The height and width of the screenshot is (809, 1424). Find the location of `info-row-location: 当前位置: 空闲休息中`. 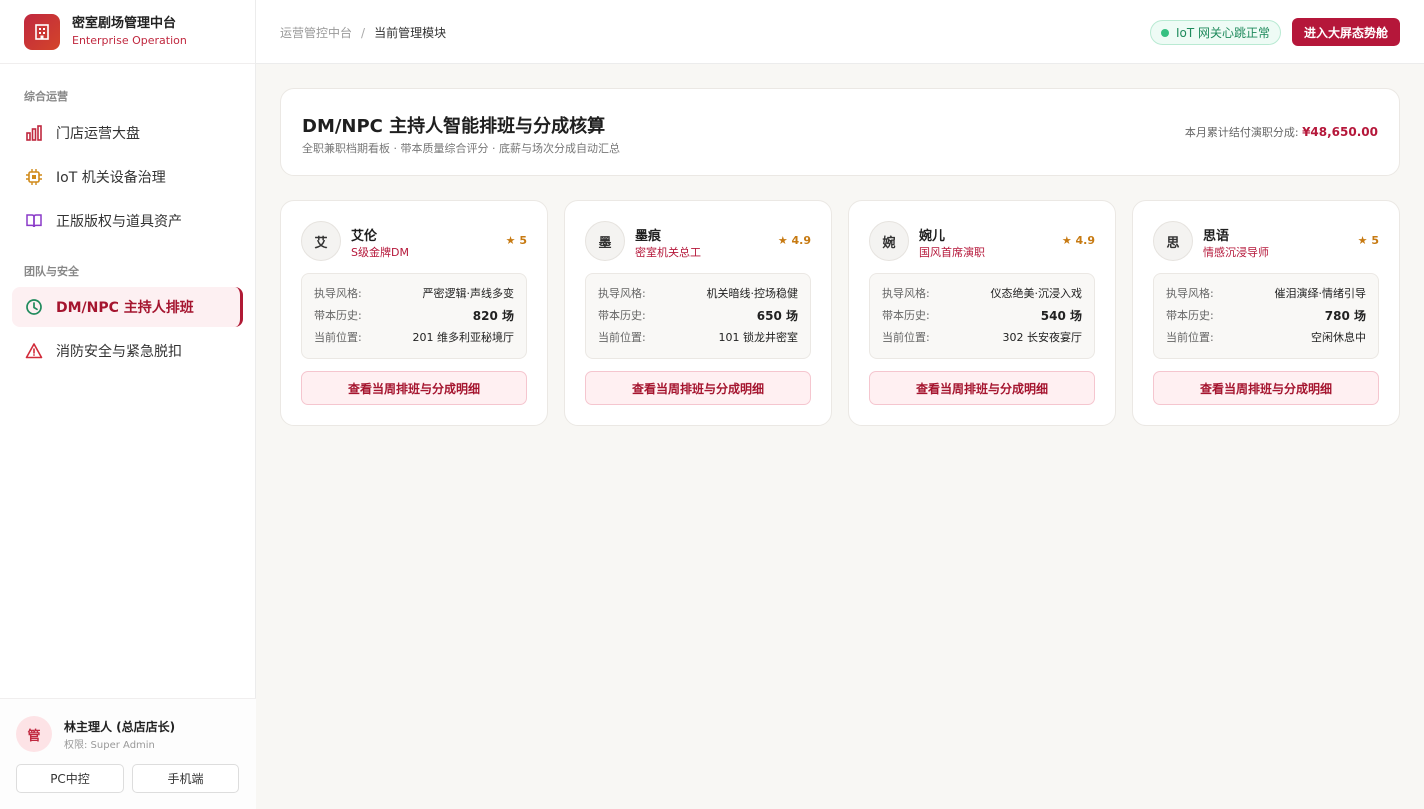

info-row-location: 当前位置: 空闲休息中 is located at coordinates (1266, 337).